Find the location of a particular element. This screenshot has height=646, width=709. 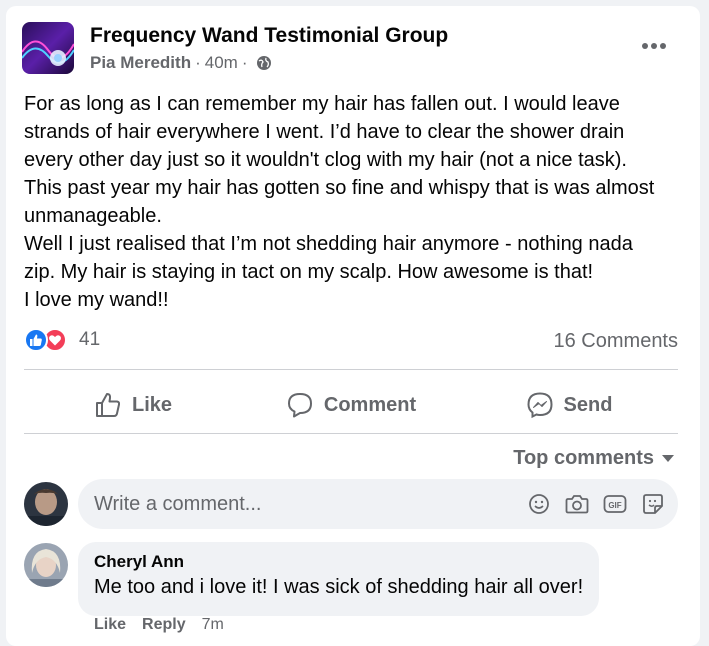

like-button-label: Like is located at coordinates (152, 404).